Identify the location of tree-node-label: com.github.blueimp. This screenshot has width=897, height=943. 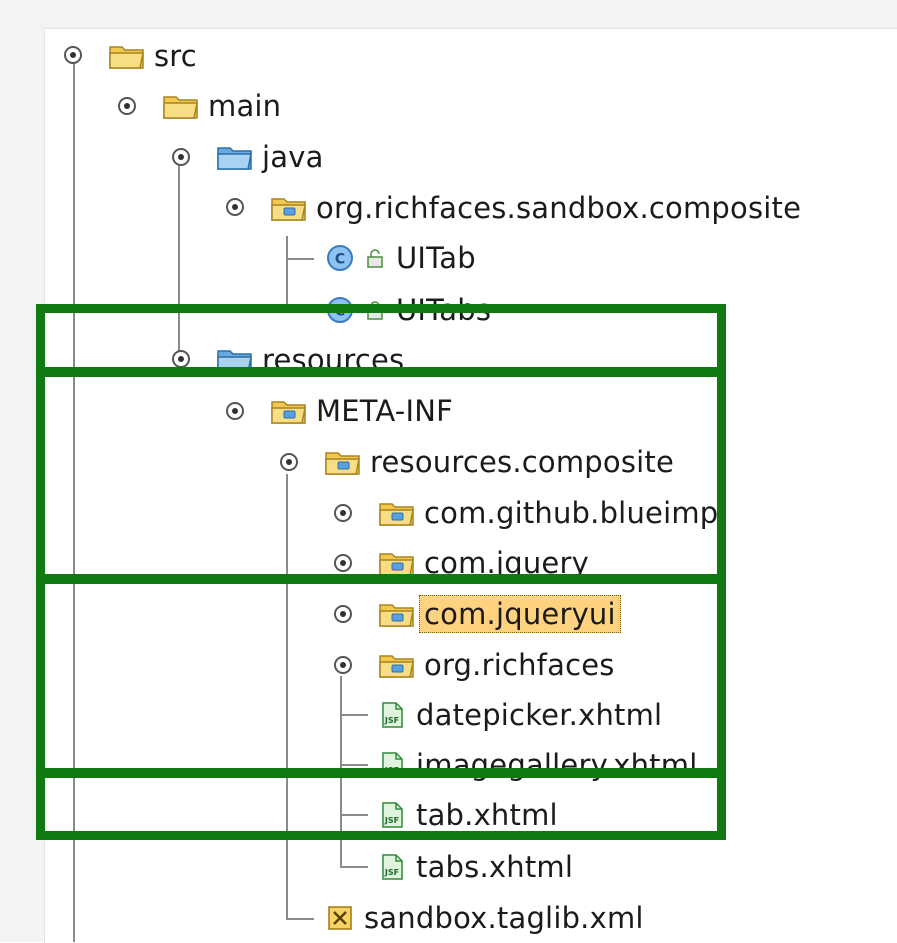
(571, 513).